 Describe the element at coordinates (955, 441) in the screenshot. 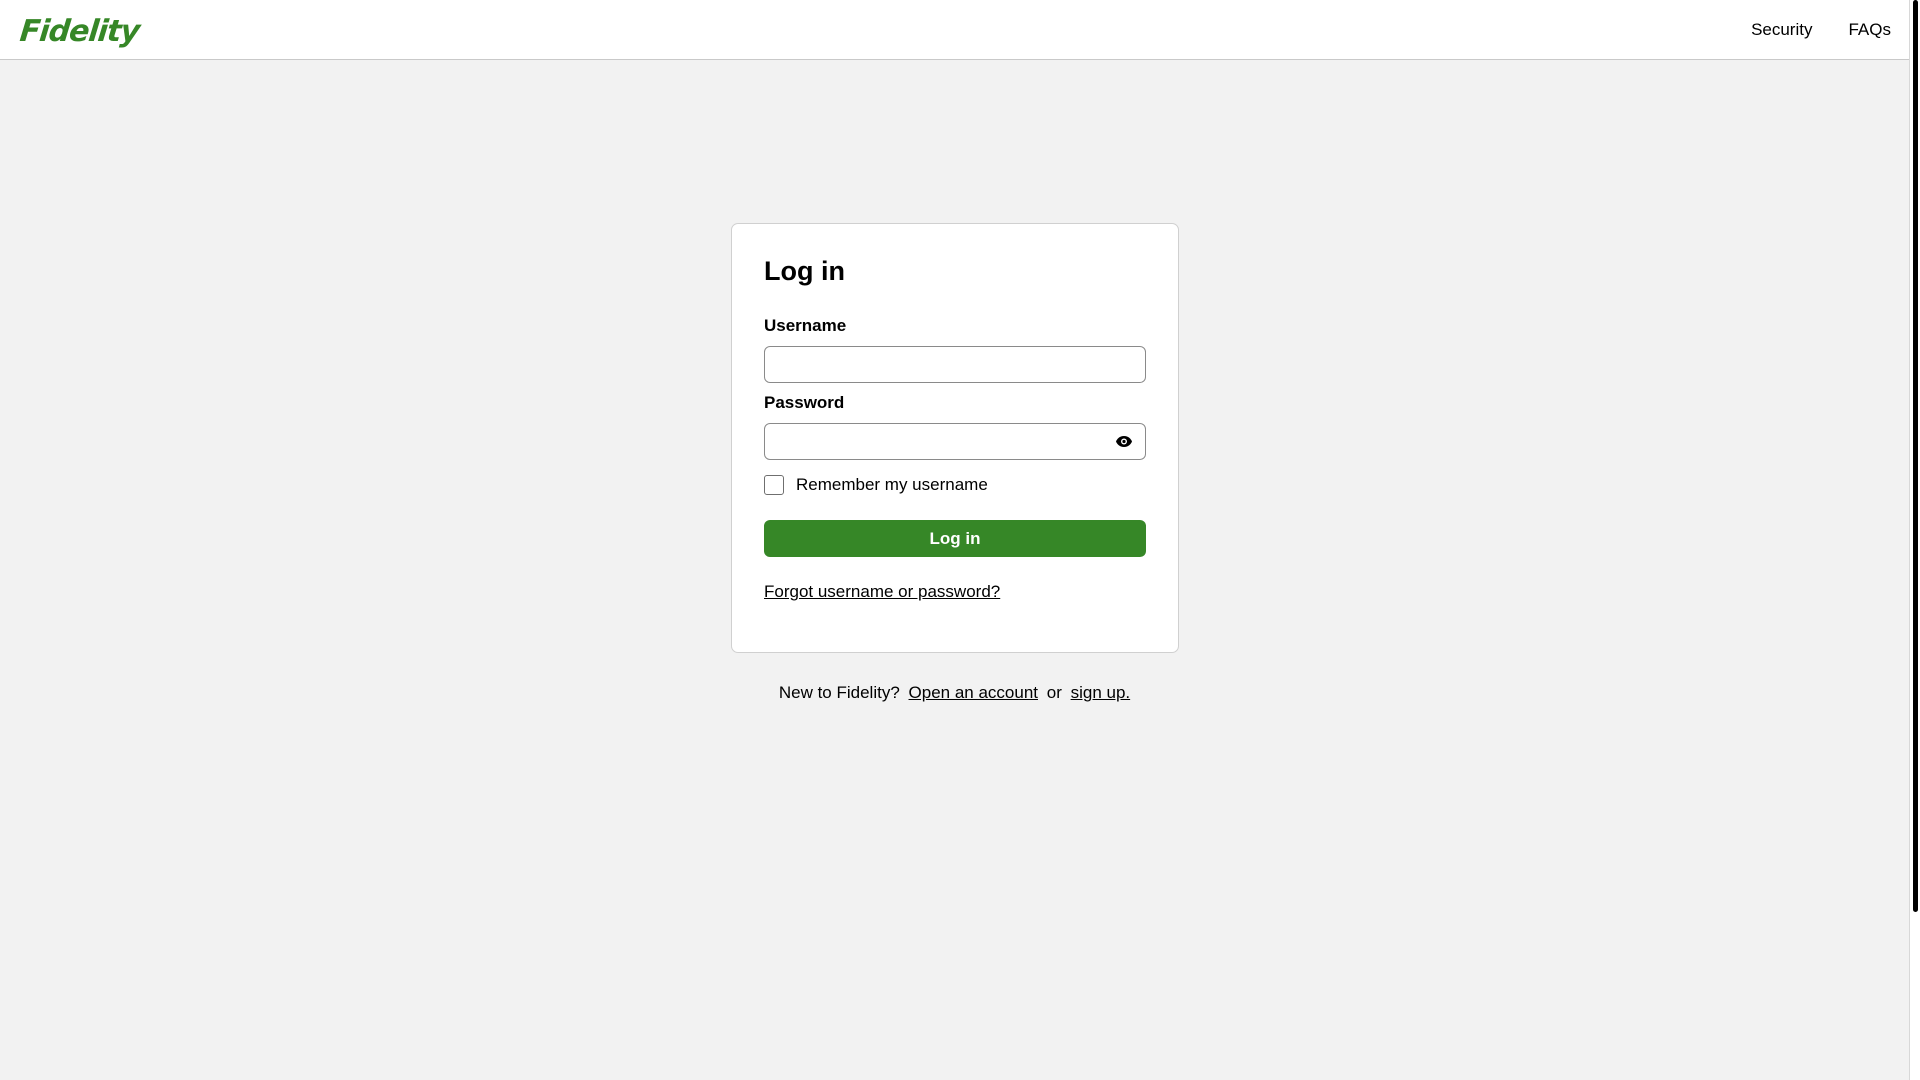

I see `password-input` at that location.